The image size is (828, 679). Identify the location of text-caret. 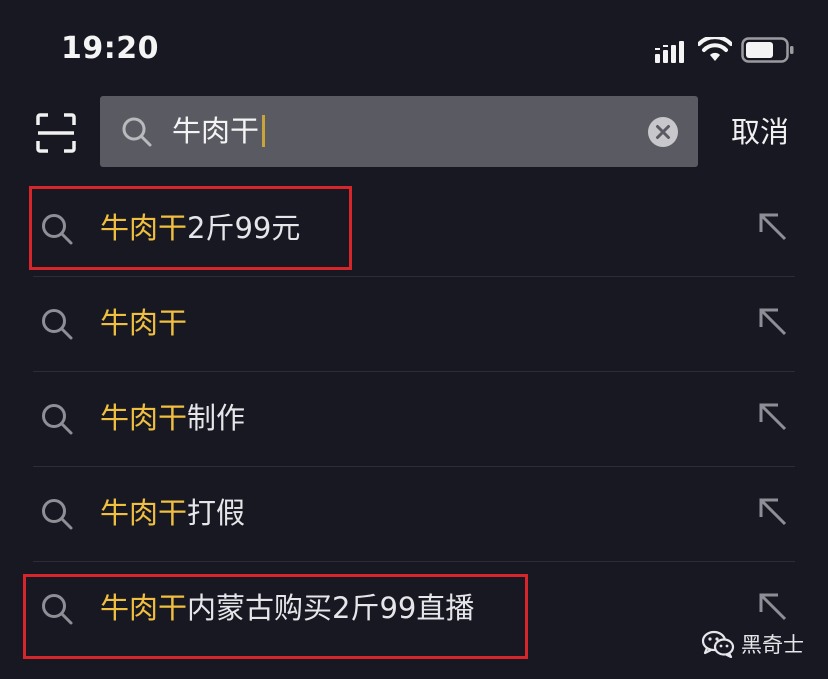
(264, 131).